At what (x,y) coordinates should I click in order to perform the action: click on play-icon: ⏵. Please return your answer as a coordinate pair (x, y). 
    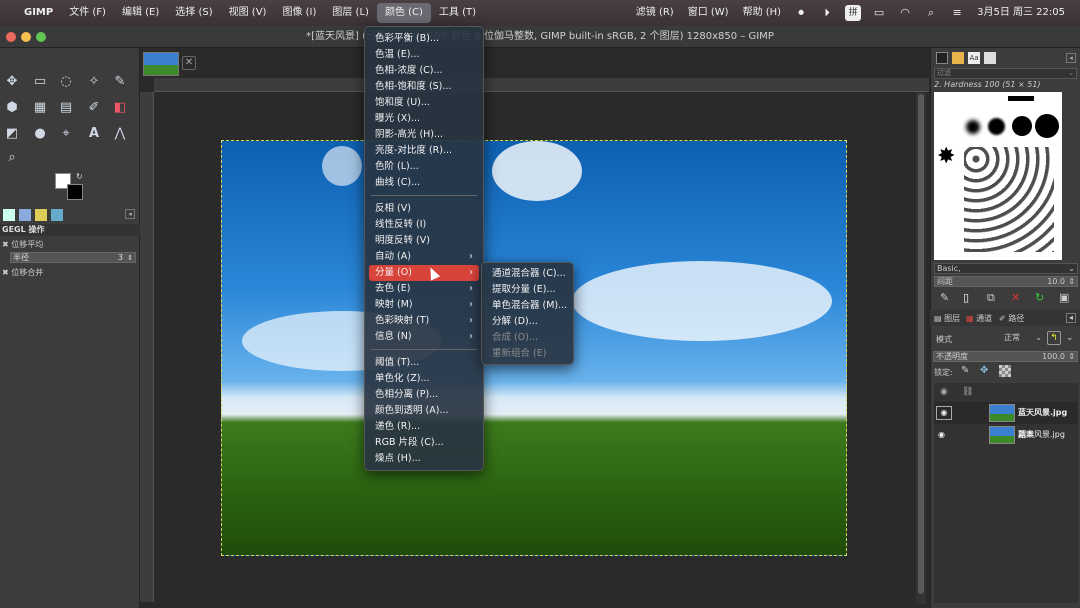
    Looking at the image, I should click on (827, 13).